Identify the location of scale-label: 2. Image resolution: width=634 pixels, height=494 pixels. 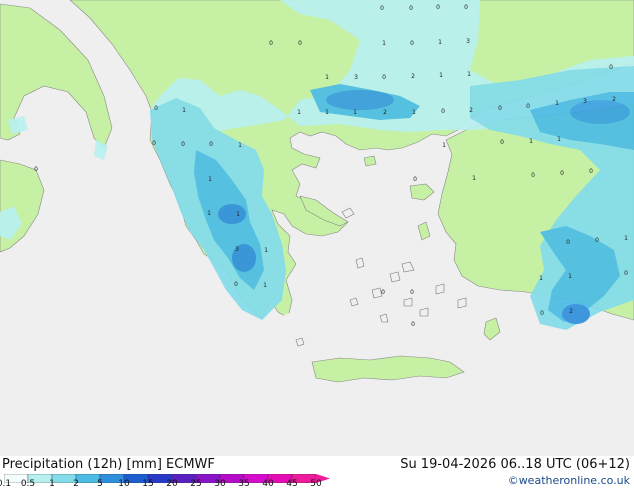
(76, 484).